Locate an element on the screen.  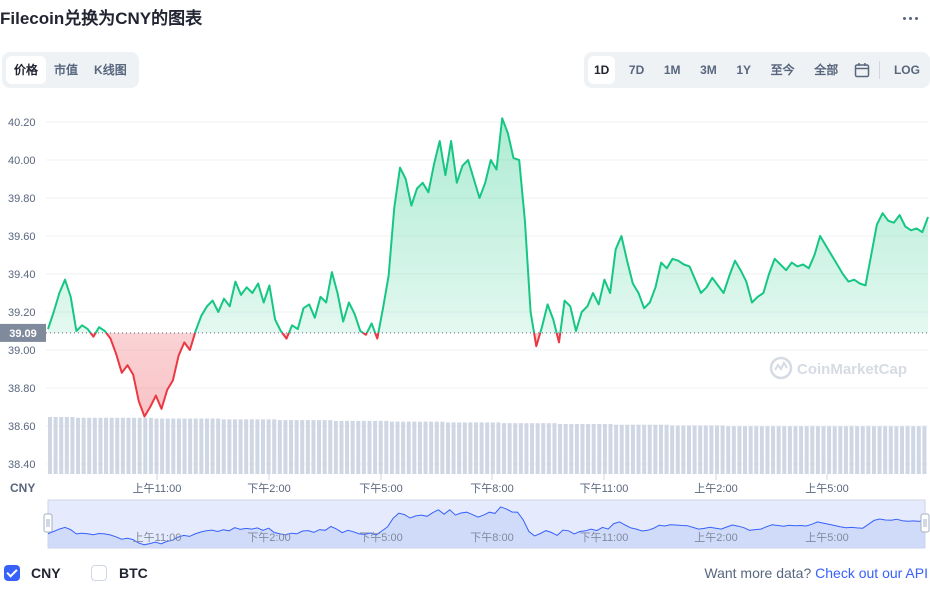
api-promo: Want more data? Check out our API is located at coordinates (816, 573).